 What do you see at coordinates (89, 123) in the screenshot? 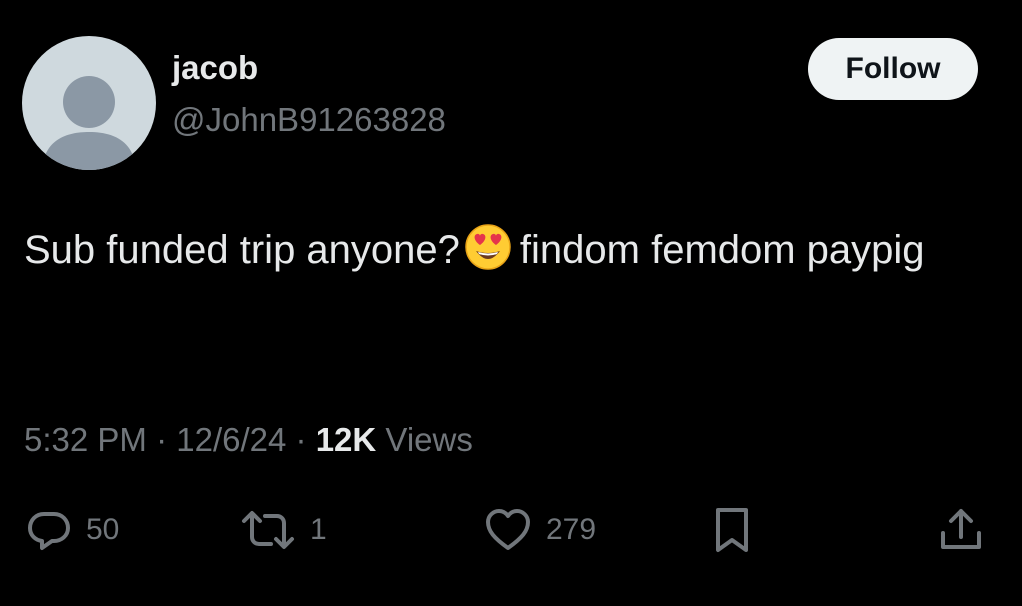
I see `default-profile-icon` at bounding box center [89, 123].